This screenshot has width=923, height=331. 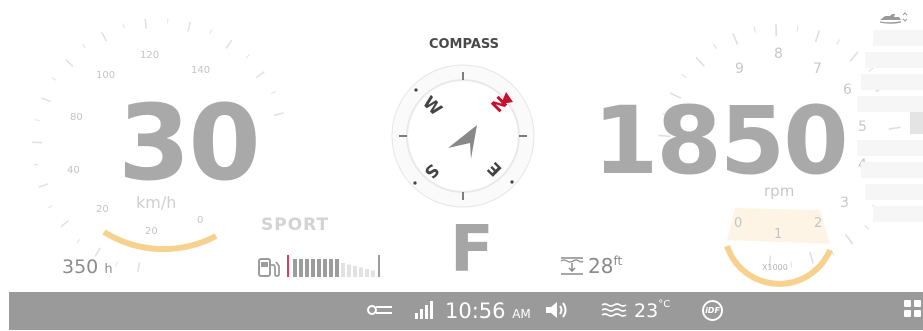 I want to click on apps-grid-icon, so click(x=913, y=309).